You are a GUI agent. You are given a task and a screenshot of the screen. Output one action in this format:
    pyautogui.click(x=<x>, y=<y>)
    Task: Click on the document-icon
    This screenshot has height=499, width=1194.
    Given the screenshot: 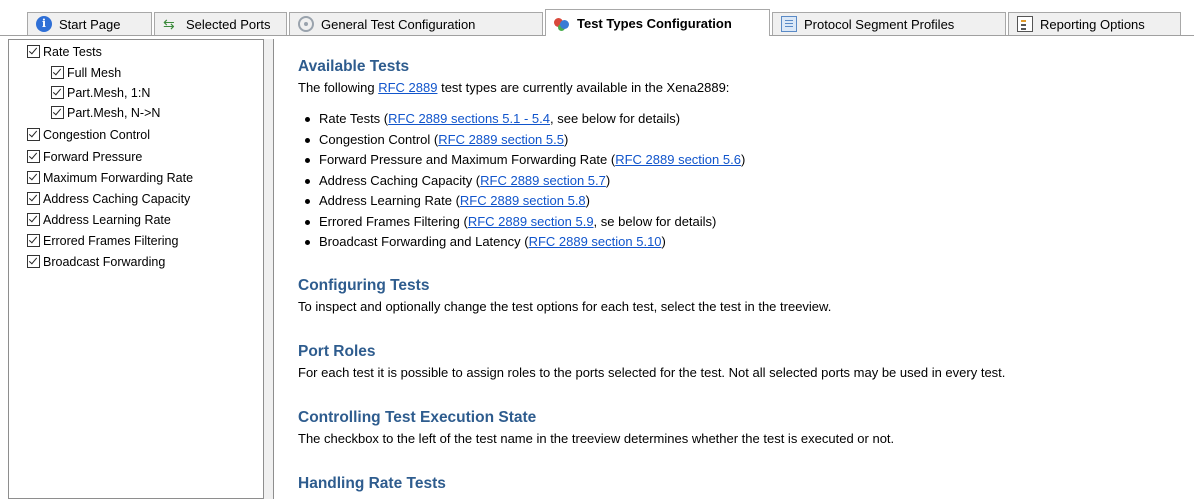 What is the action you would take?
    pyautogui.click(x=789, y=24)
    